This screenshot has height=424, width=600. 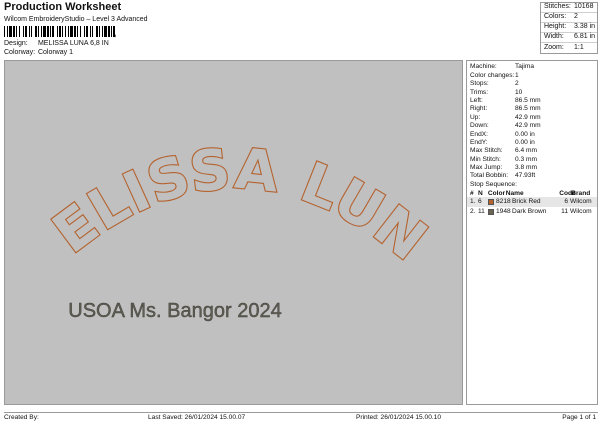 I want to click on info-row: Total Bobbin: 47.93ft, so click(x=532, y=176).